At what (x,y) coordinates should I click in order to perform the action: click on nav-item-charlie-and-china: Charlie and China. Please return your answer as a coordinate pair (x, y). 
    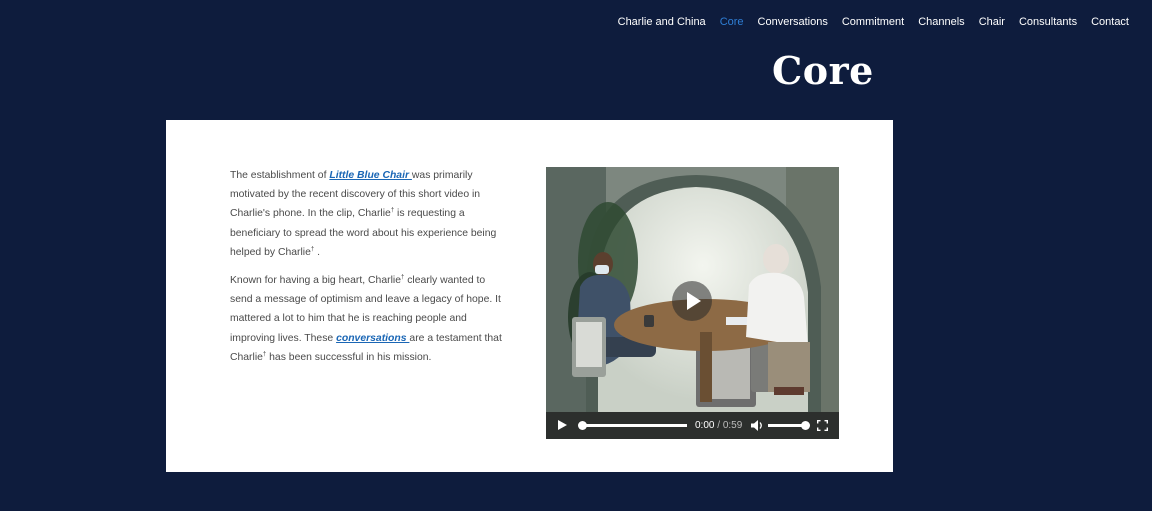
    Looking at the image, I should click on (662, 22).